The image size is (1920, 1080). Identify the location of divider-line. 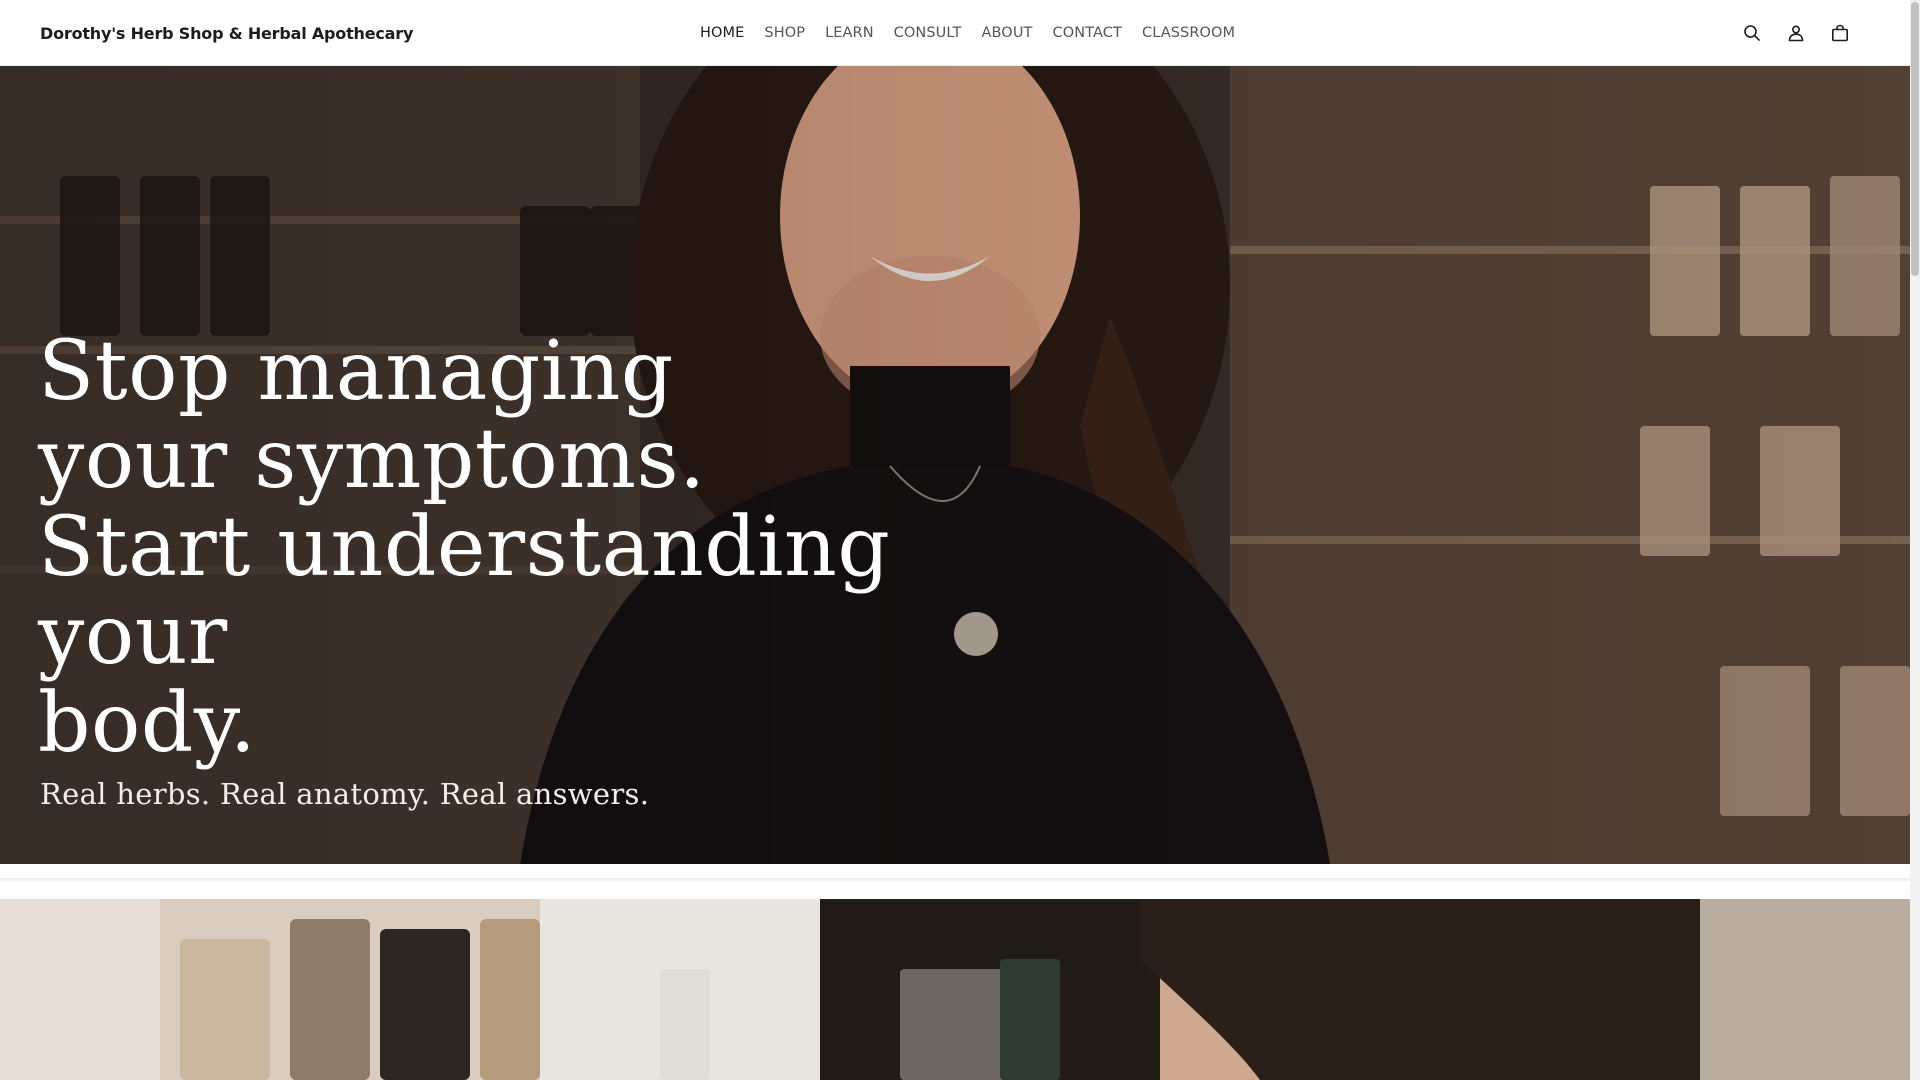
(955, 879).